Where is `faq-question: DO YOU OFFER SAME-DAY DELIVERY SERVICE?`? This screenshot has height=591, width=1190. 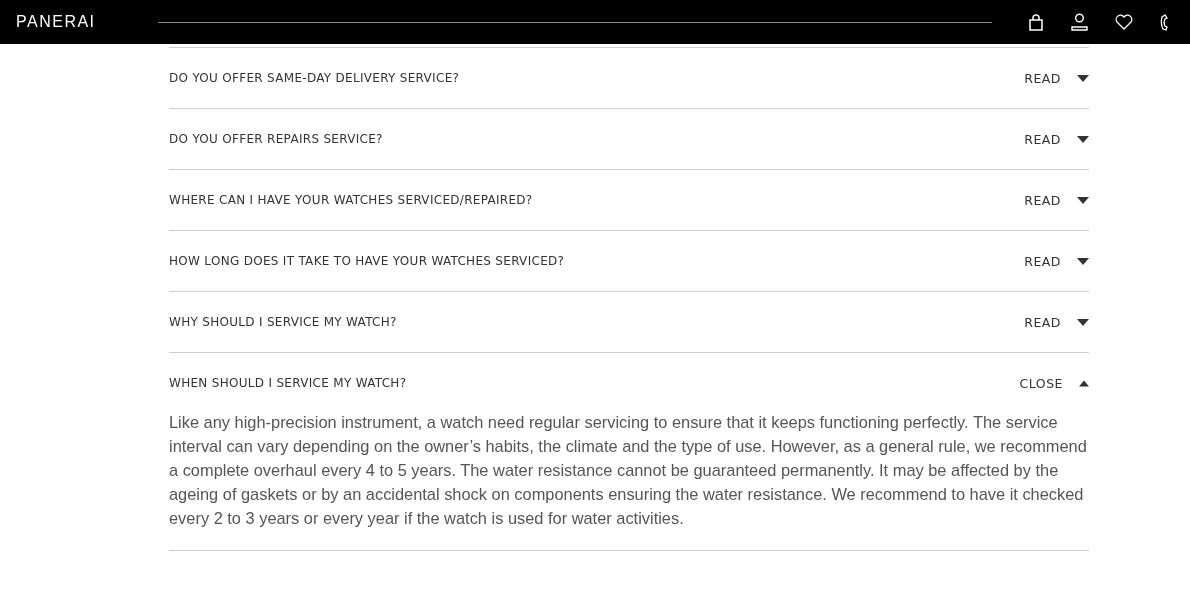 faq-question: DO YOU OFFER SAME-DAY DELIVERY SERVICE? is located at coordinates (314, 78).